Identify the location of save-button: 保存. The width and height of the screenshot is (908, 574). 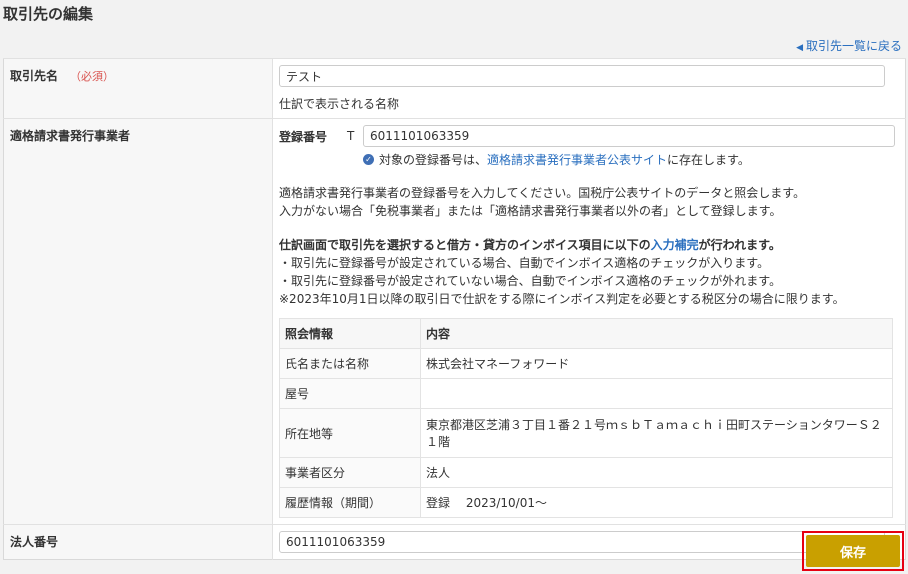
(853, 551).